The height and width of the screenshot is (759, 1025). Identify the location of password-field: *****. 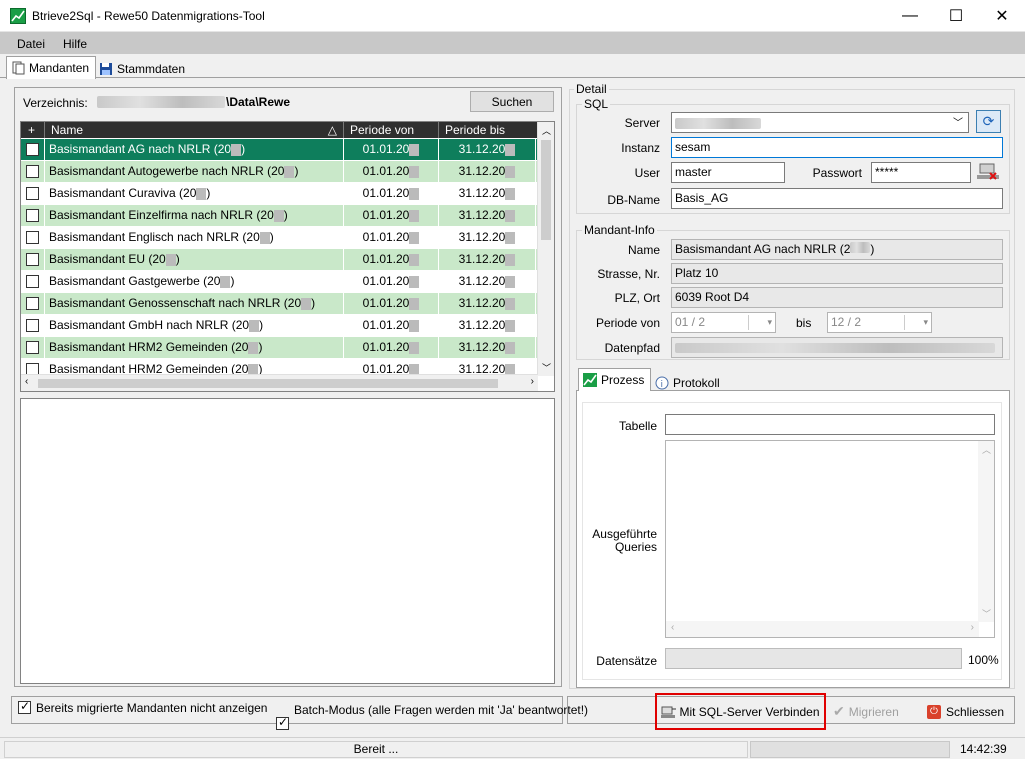
(921, 172).